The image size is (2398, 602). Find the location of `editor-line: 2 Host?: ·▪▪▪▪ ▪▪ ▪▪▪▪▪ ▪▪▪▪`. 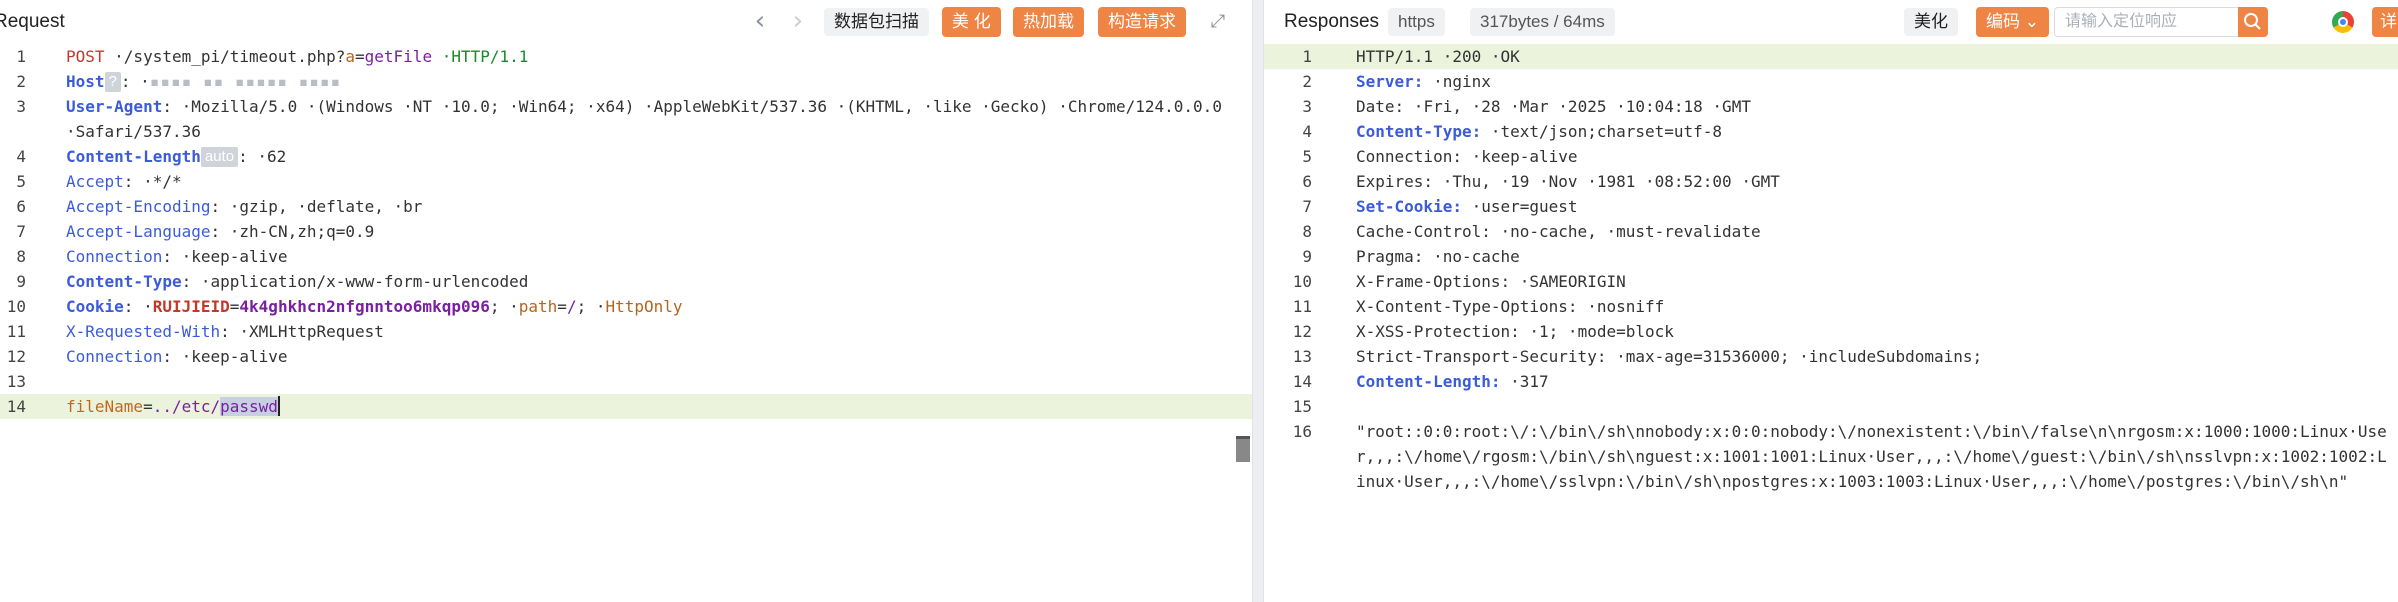

editor-line: 2 Host?: ·▪▪▪▪ ▪▪ ▪▪▪▪▪ ▪▪▪▪ is located at coordinates (626, 81).